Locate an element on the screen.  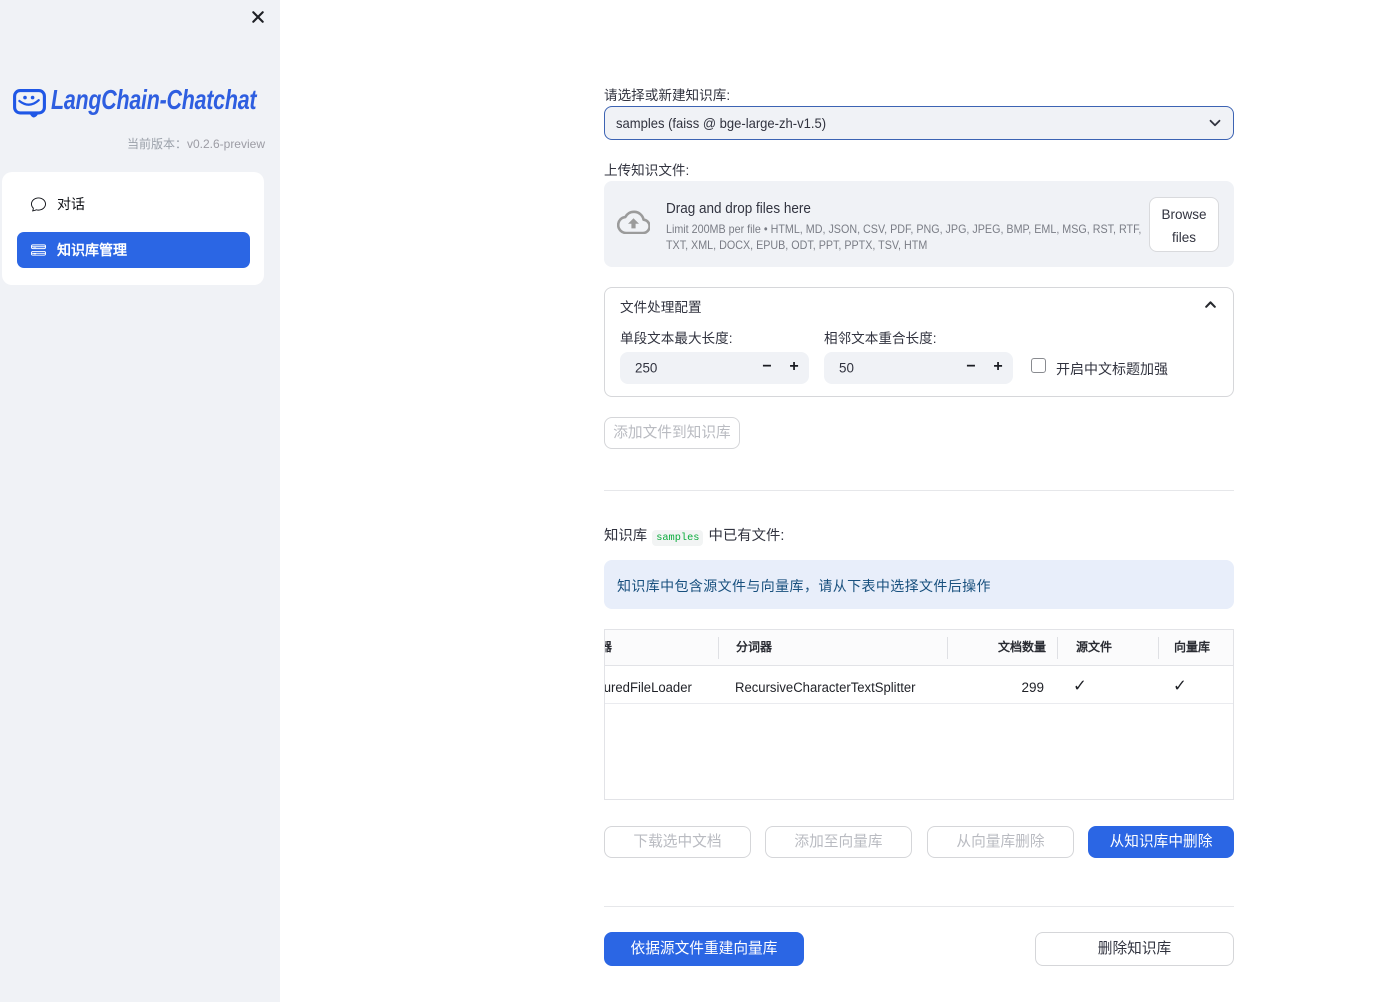
zh-title-enhance-label: 开启中文标题加强 is located at coordinates (1112, 369).